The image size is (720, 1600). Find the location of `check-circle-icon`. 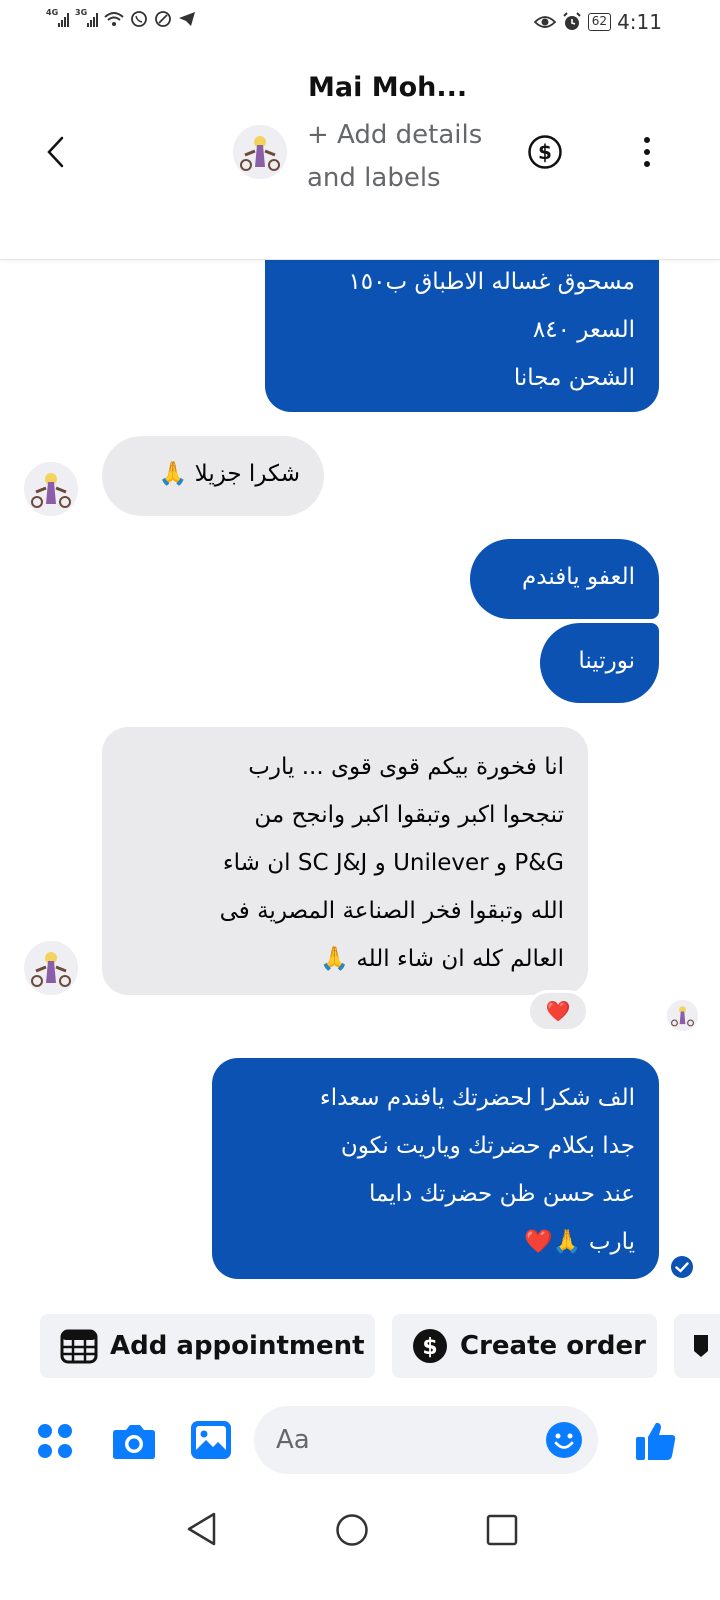

check-circle-icon is located at coordinates (682, 1267).